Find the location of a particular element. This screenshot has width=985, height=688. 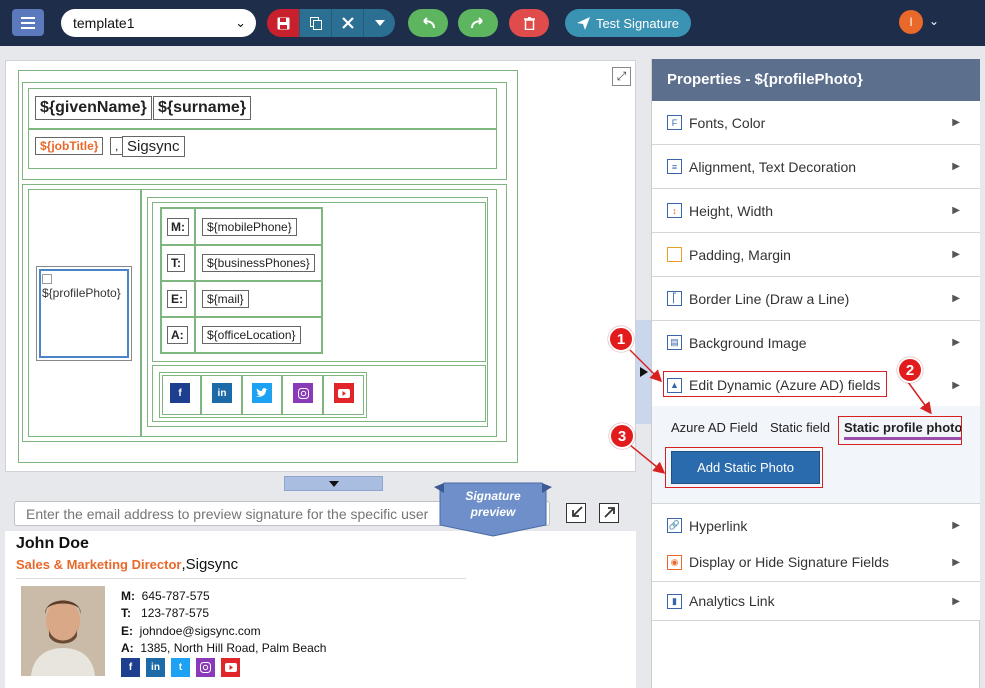

business-phones-field: ${businessPhones} is located at coordinates (258, 263).